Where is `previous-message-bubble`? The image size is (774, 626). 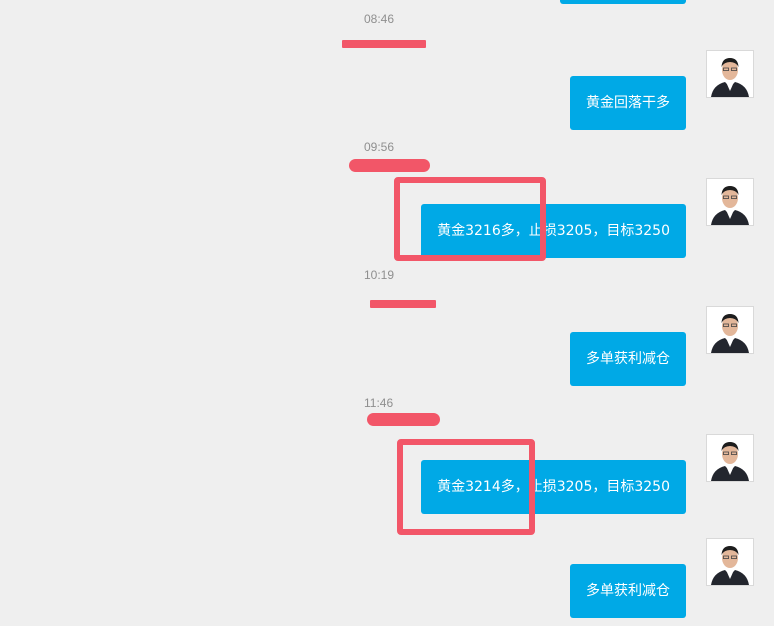 previous-message-bubble is located at coordinates (623, 2).